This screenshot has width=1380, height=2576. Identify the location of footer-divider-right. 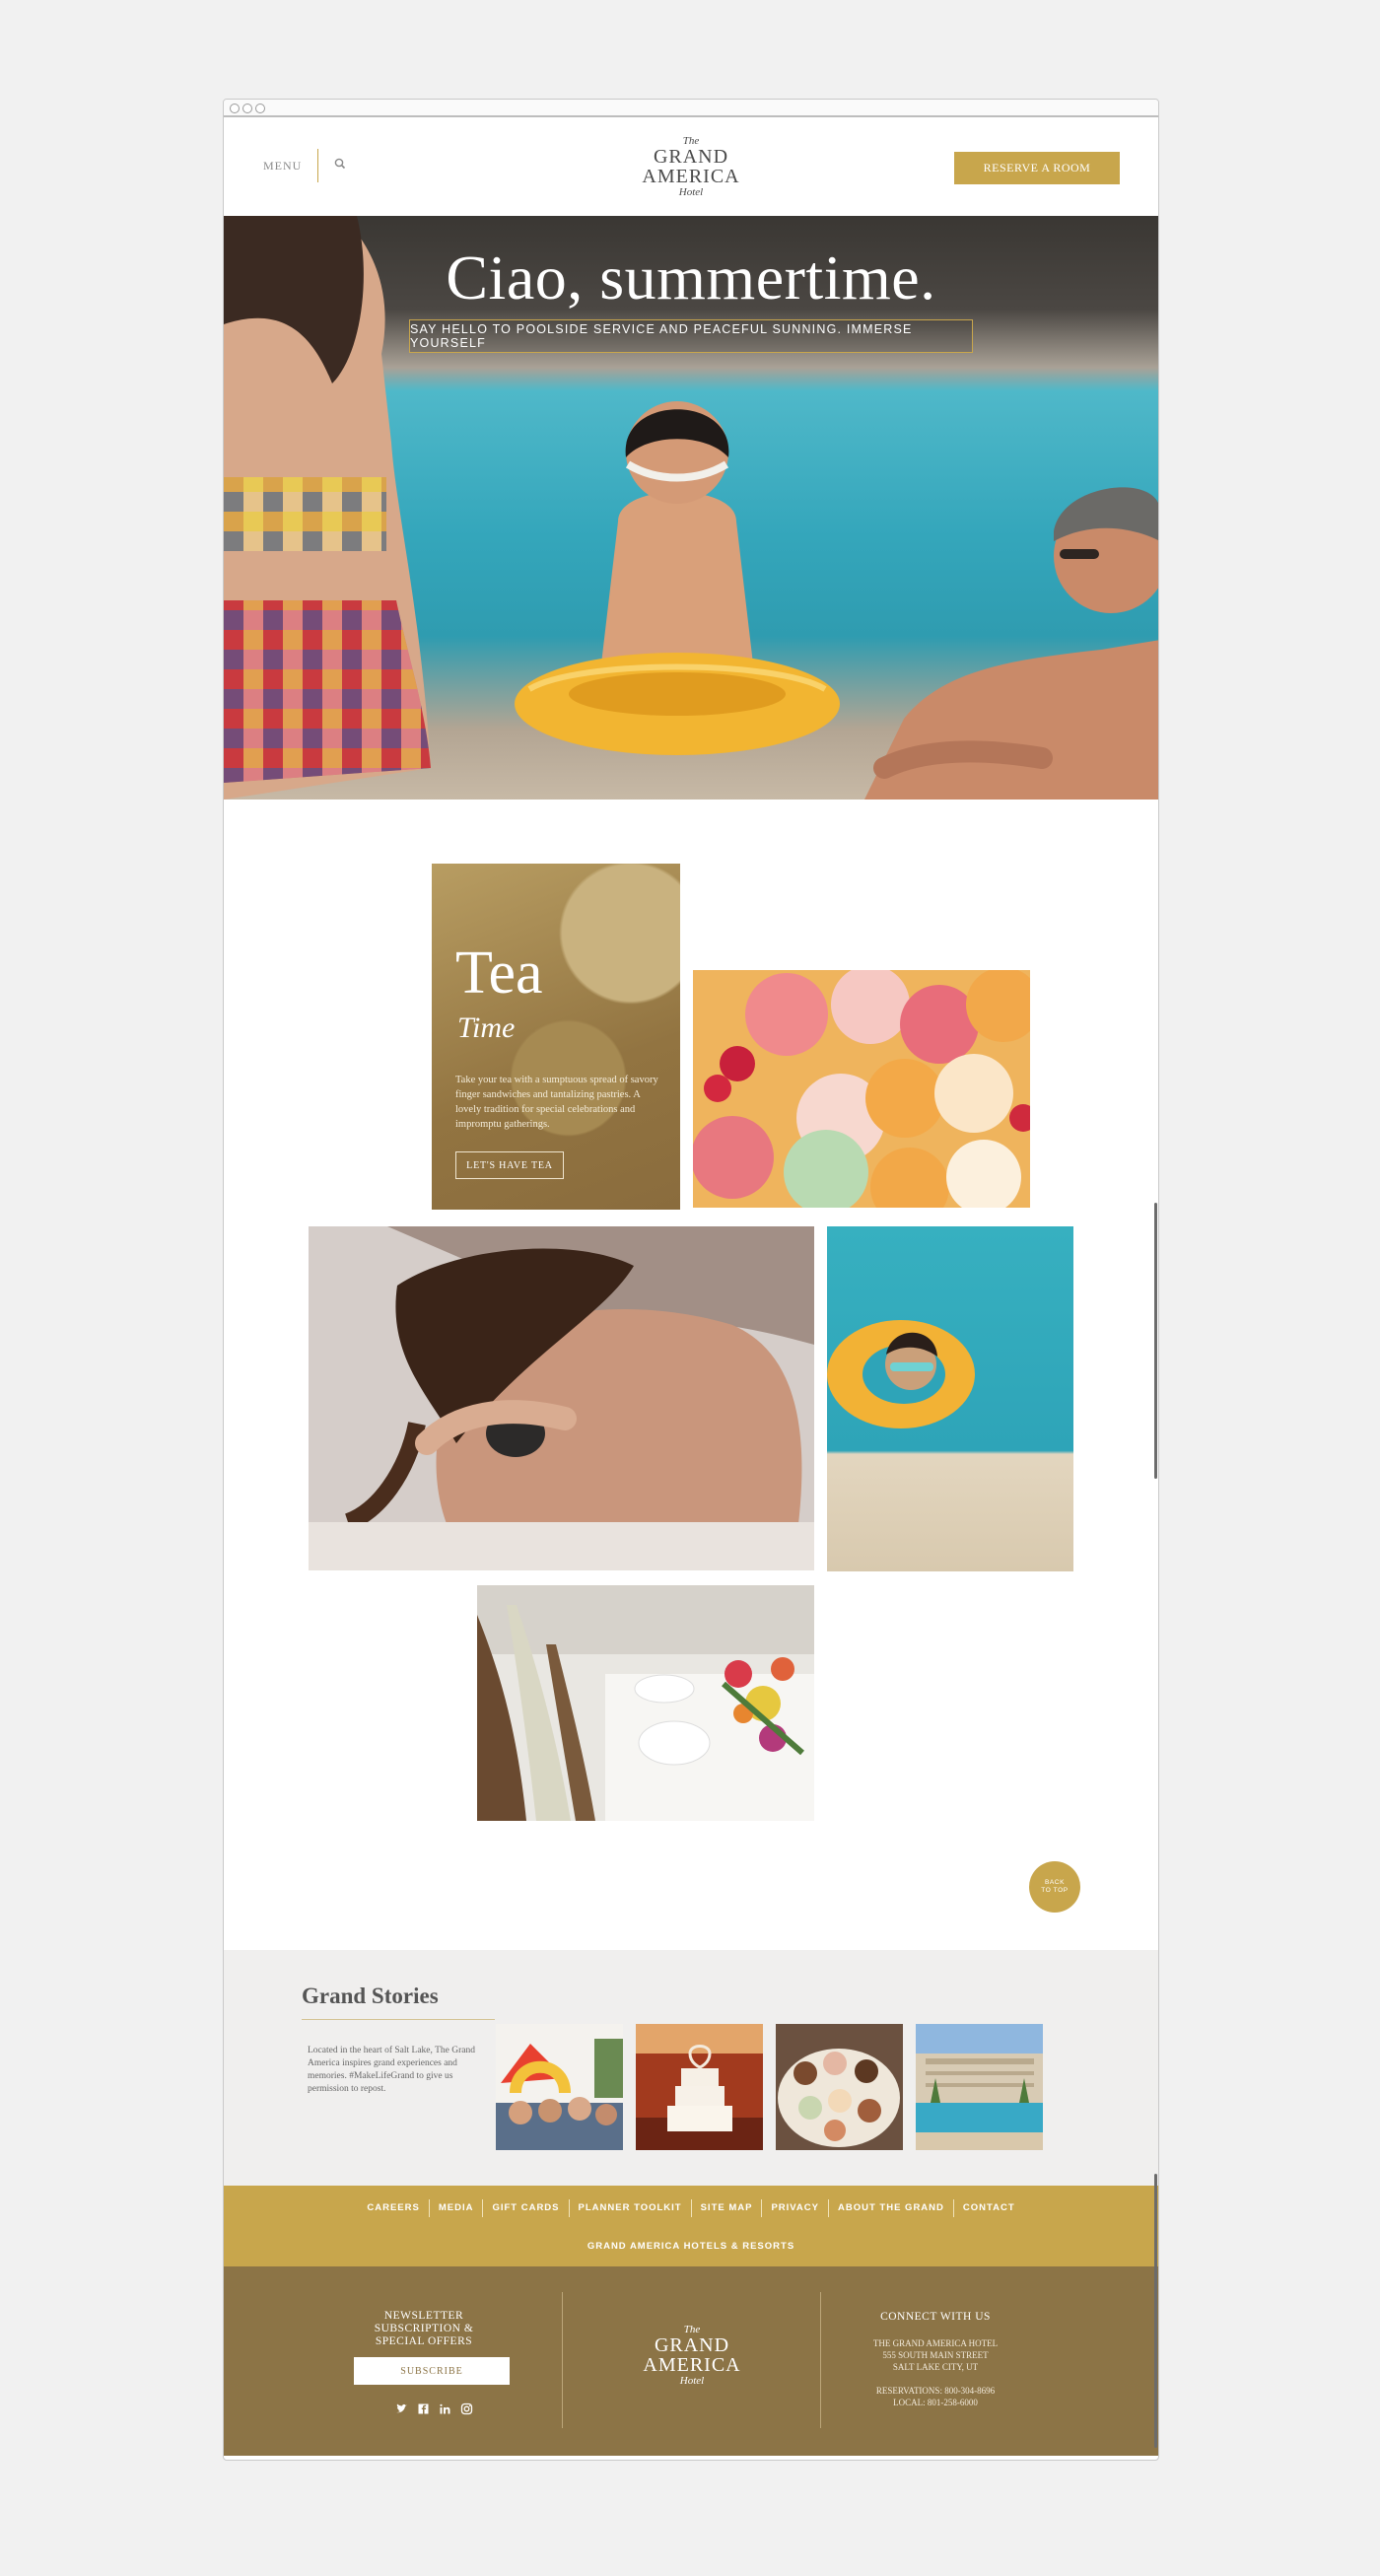
(821, 2360).